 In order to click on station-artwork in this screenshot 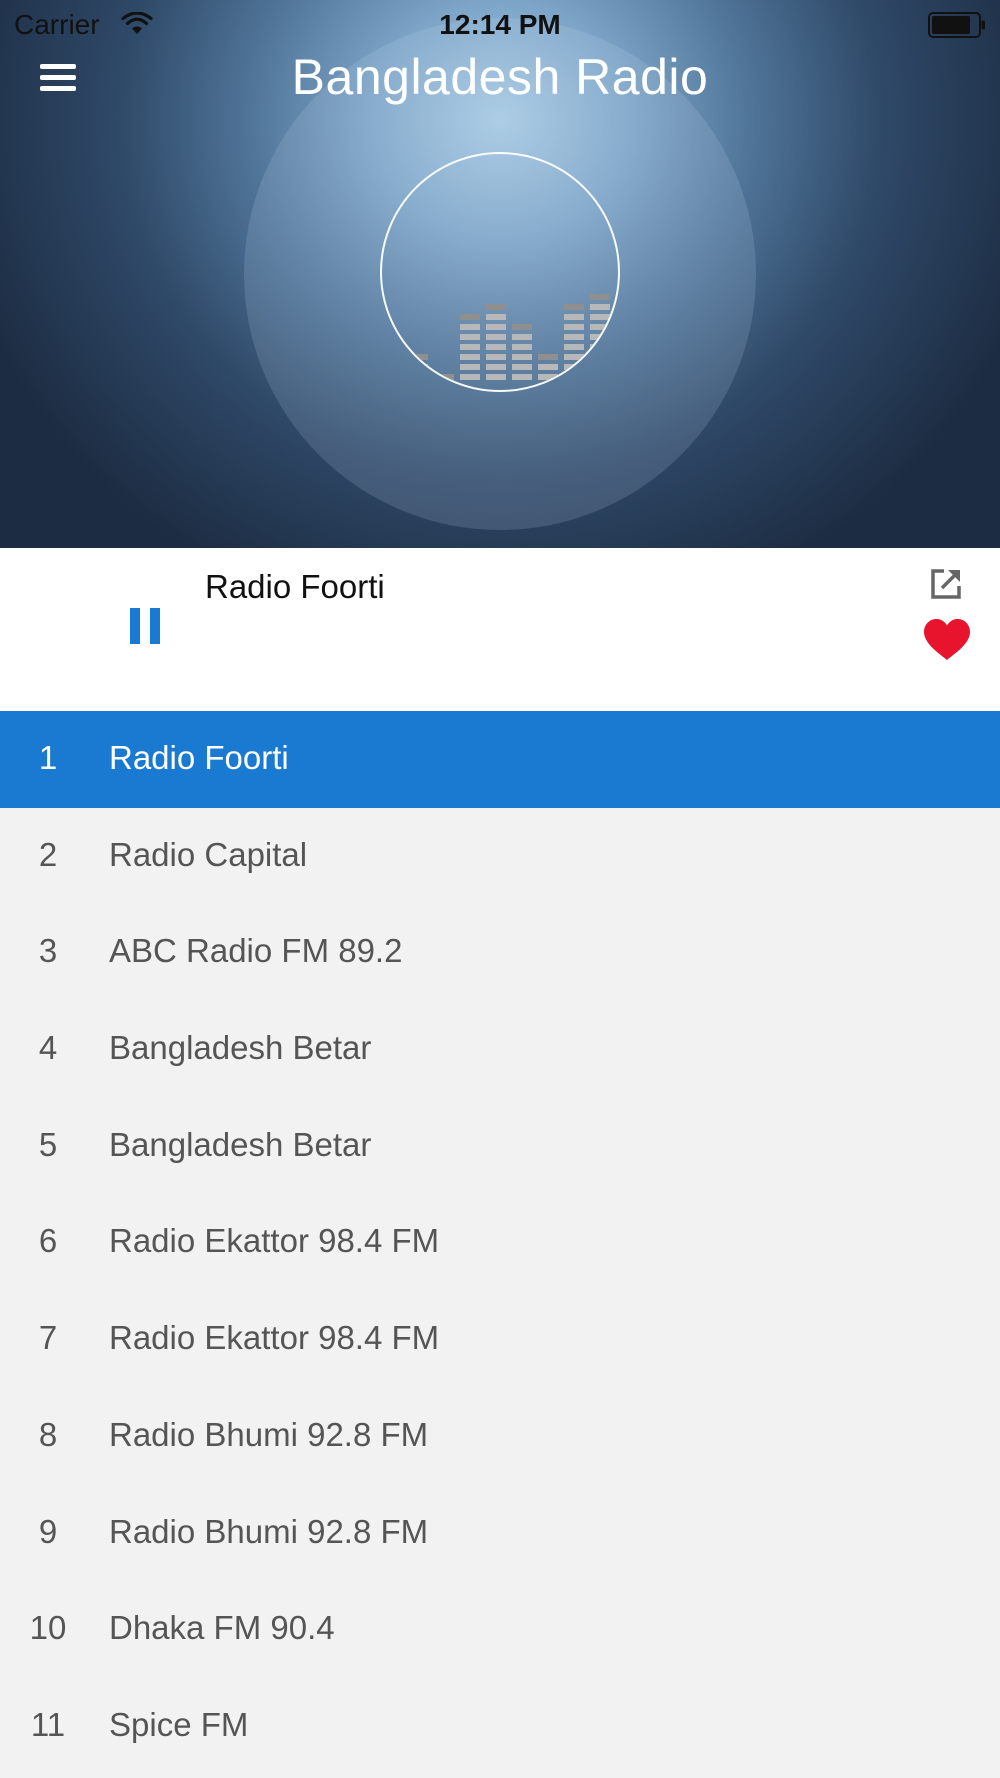, I will do `click(500, 272)`.